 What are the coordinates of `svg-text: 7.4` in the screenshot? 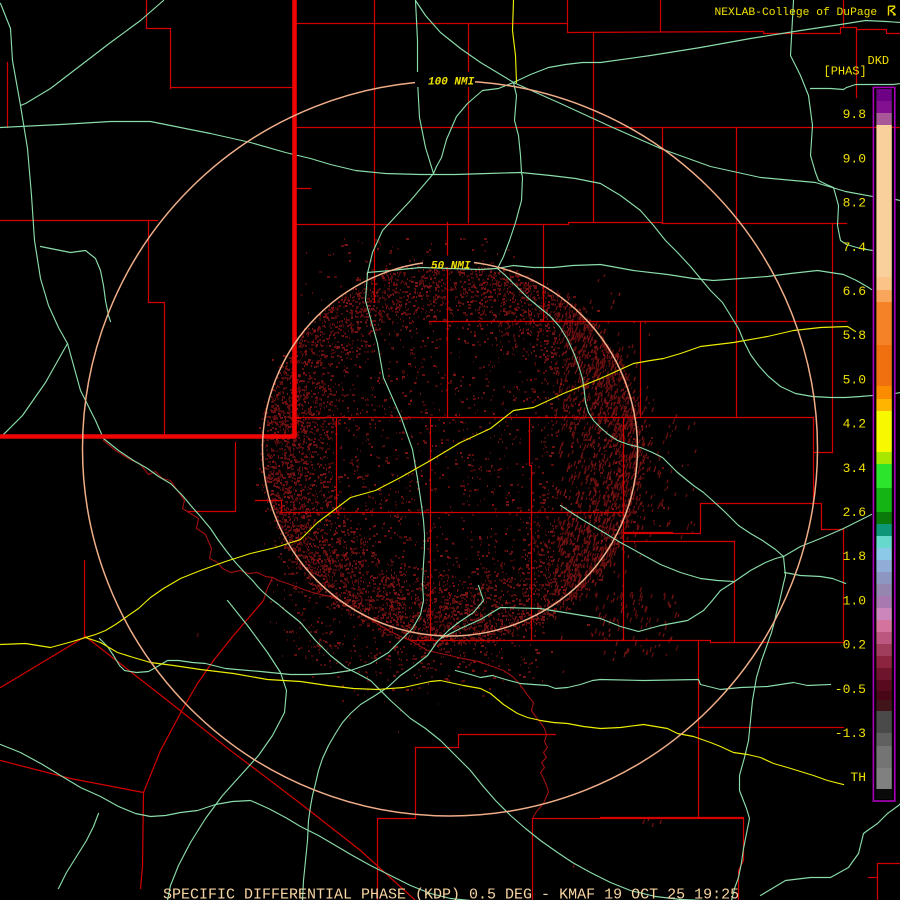 It's located at (855, 247).